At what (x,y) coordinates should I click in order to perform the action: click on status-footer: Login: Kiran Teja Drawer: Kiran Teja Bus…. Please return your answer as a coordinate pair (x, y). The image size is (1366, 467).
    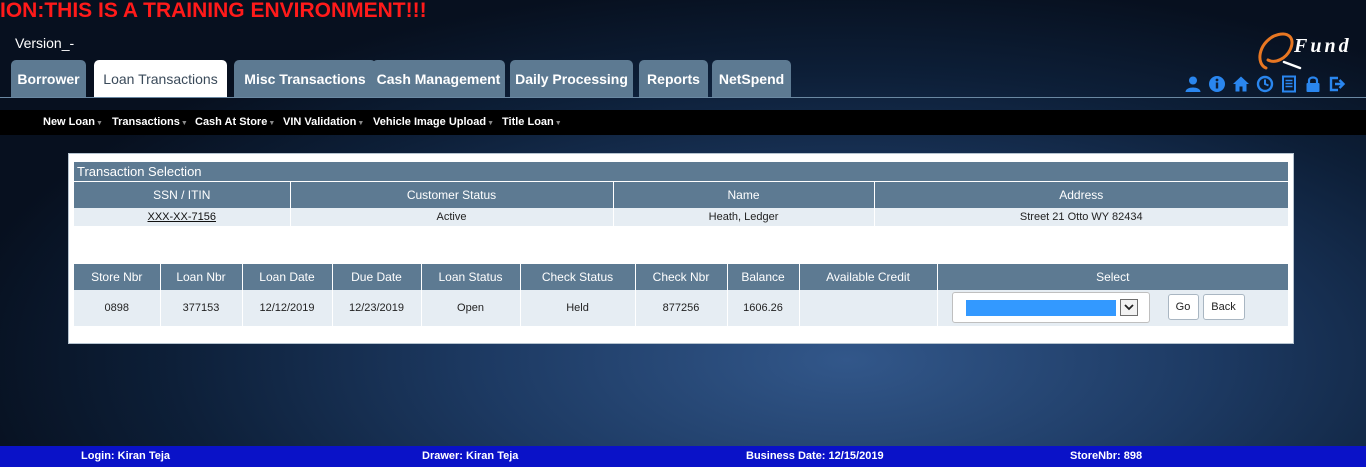
    Looking at the image, I should click on (683, 456).